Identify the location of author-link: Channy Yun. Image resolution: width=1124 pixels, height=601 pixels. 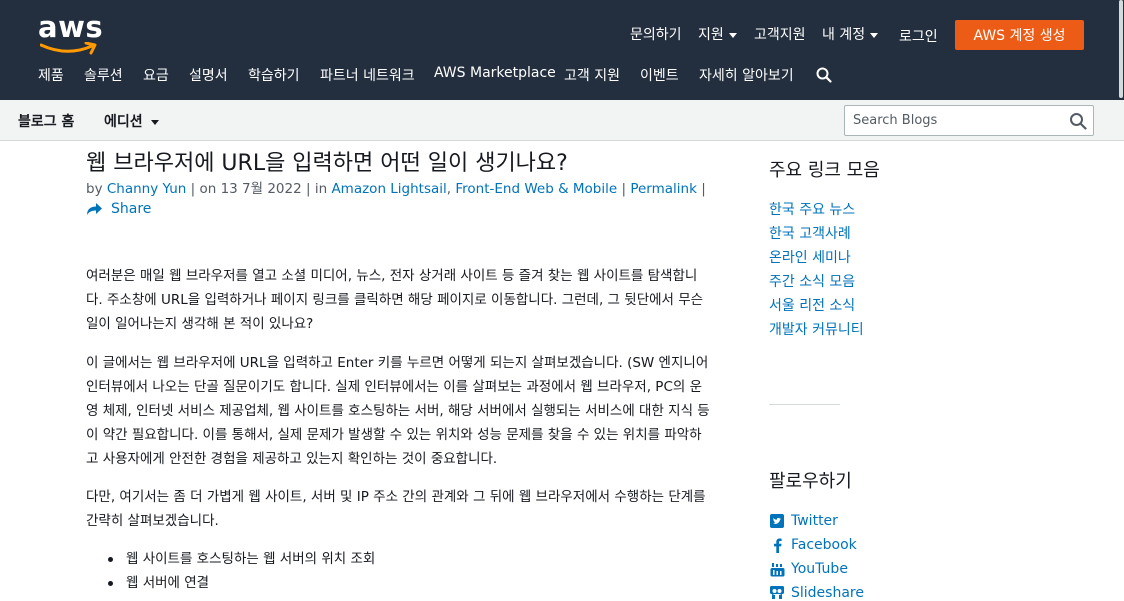
(146, 189).